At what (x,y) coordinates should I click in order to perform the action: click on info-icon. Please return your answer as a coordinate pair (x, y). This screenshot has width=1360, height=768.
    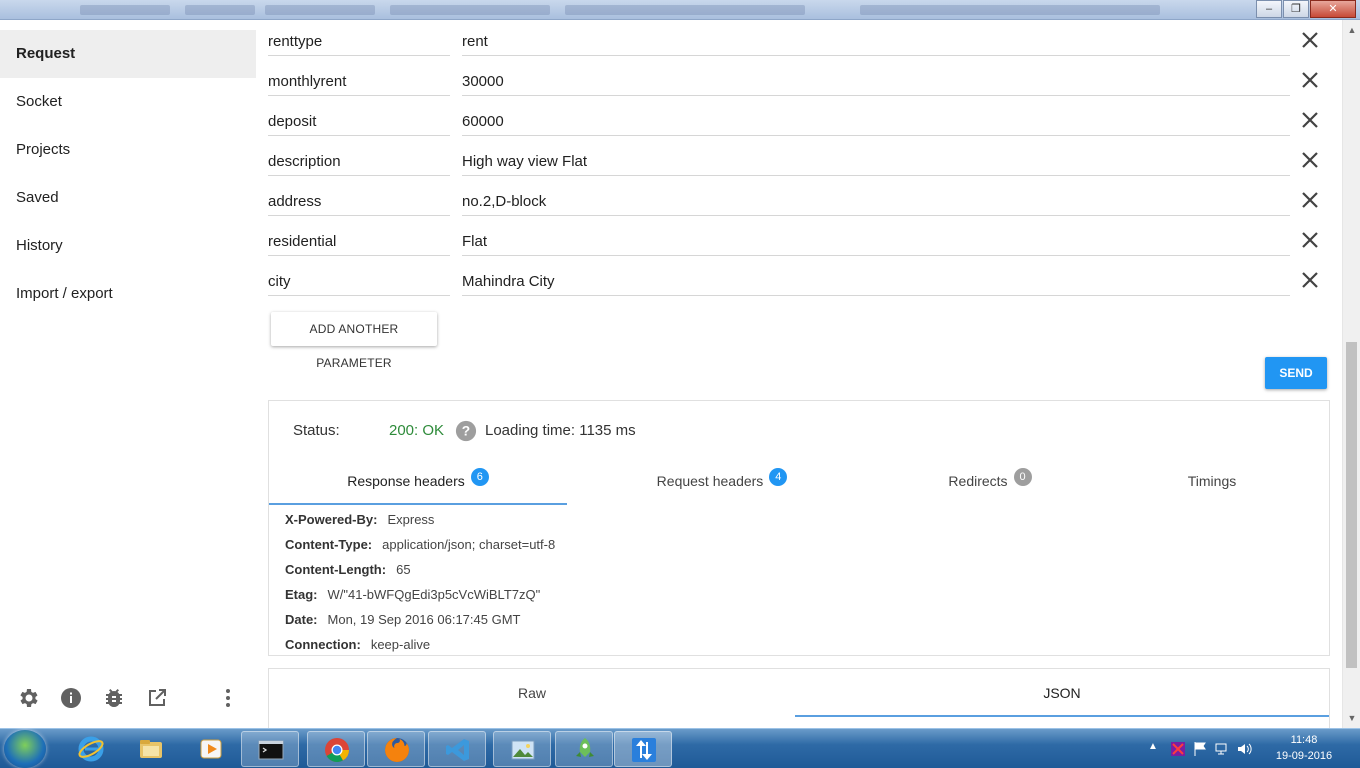
    Looking at the image, I should click on (71, 698).